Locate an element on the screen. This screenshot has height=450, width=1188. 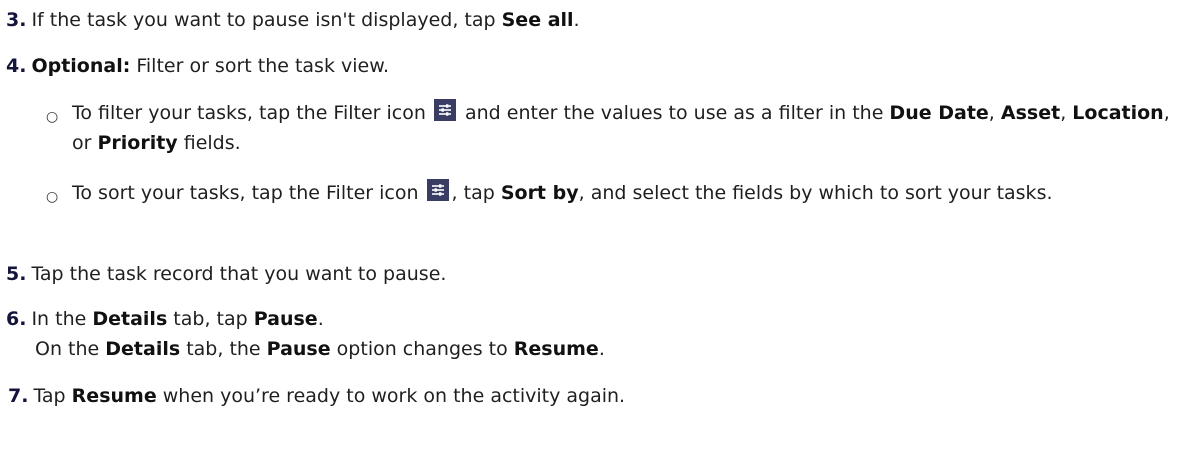
step-text: Filter or sort the task view. is located at coordinates (260, 66).